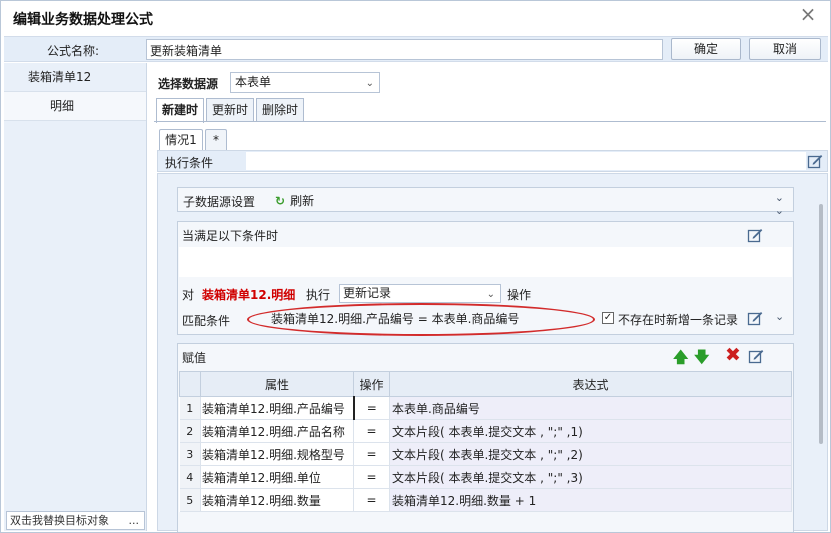  What do you see at coordinates (190, 408) in the screenshot?
I see `row-number: 1` at bounding box center [190, 408].